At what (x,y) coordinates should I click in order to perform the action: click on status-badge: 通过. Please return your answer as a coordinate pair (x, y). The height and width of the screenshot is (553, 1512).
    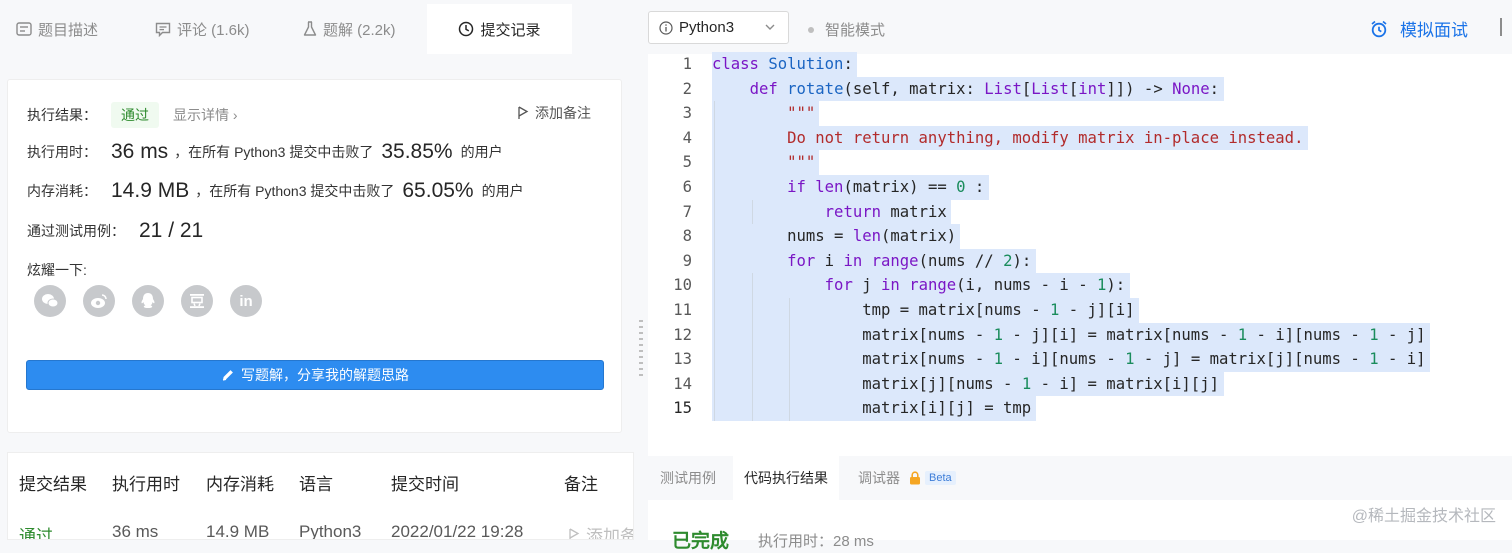
    Looking at the image, I should click on (135, 115).